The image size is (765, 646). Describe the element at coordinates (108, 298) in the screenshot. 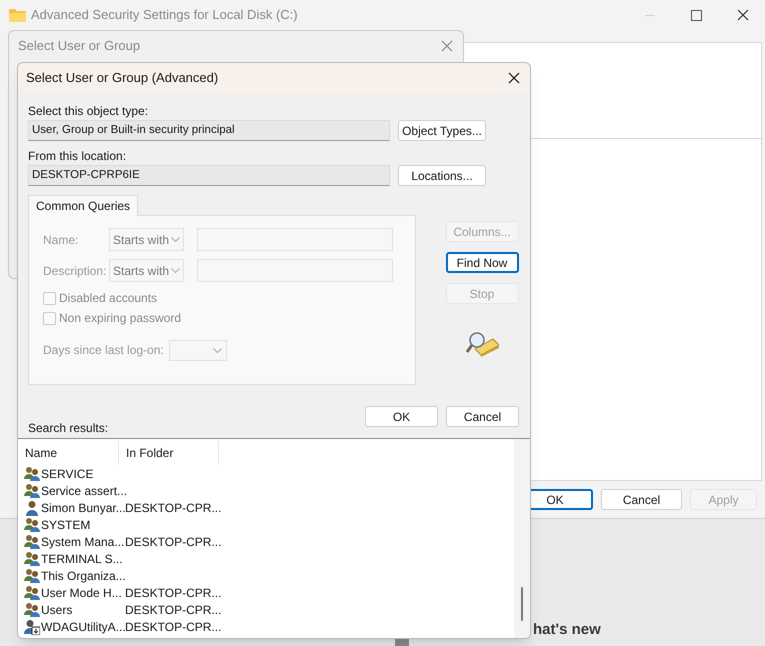

I see `checkbox-label: Disabled accounts` at that location.